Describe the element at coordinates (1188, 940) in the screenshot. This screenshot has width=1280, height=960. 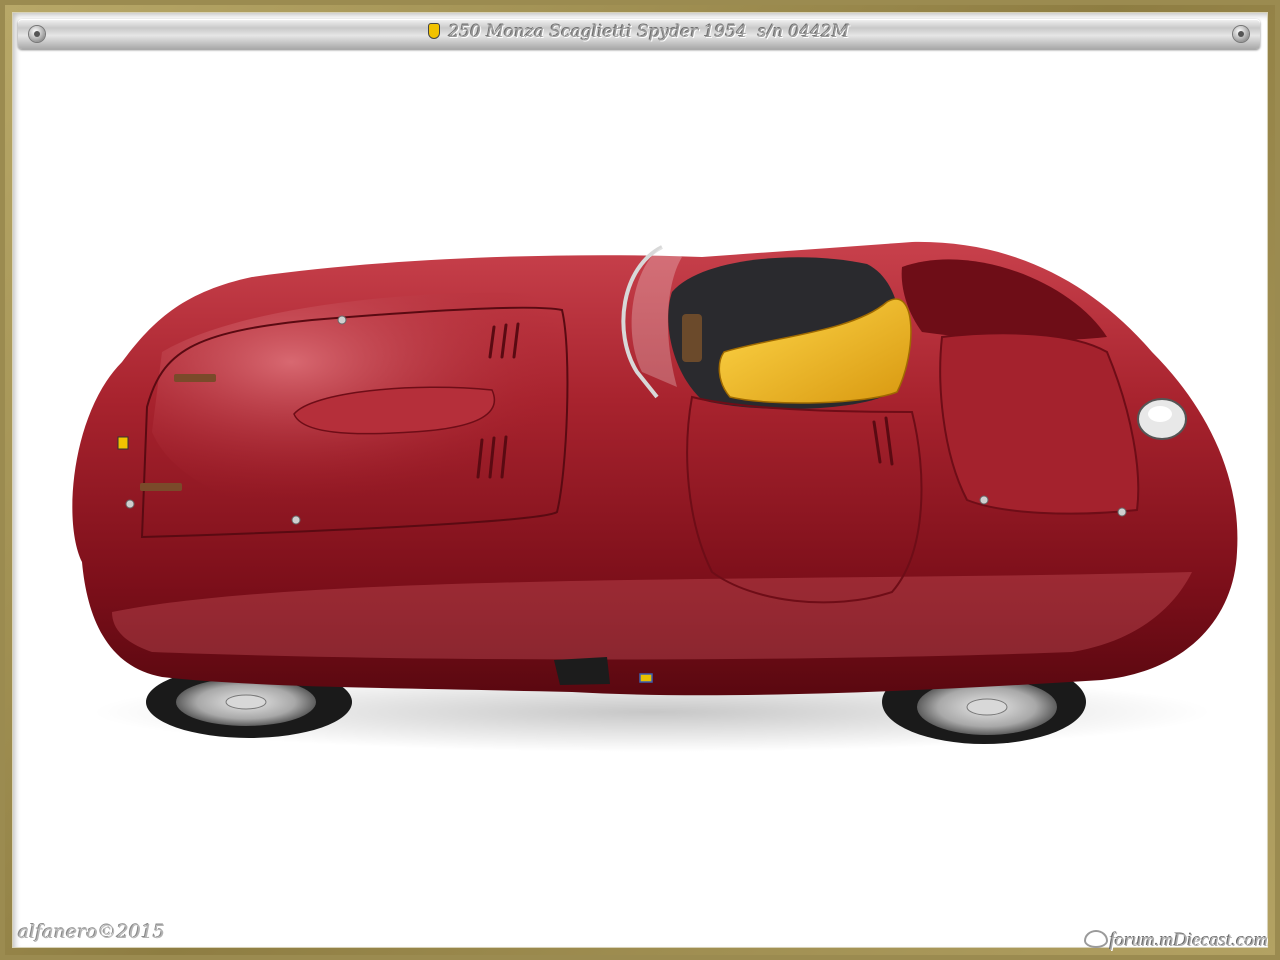
I see `site-watermark: forum.mDiecast.com` at that location.